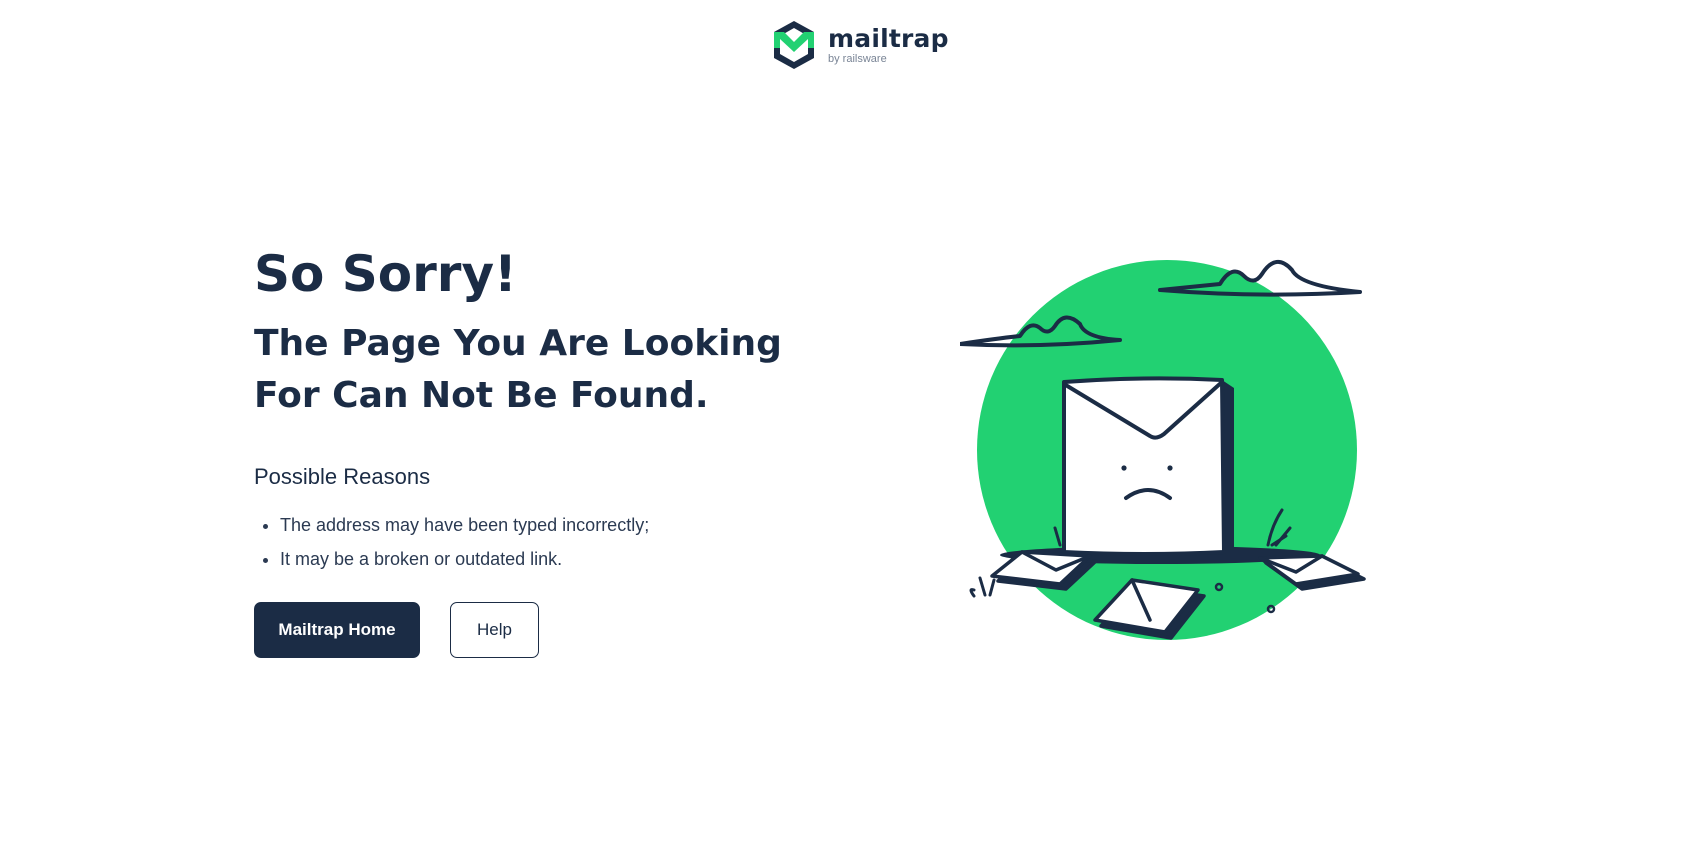 The height and width of the screenshot is (853, 1690). Describe the element at coordinates (857, 58) in the screenshot. I see `logo-tagline: by railsware` at that location.